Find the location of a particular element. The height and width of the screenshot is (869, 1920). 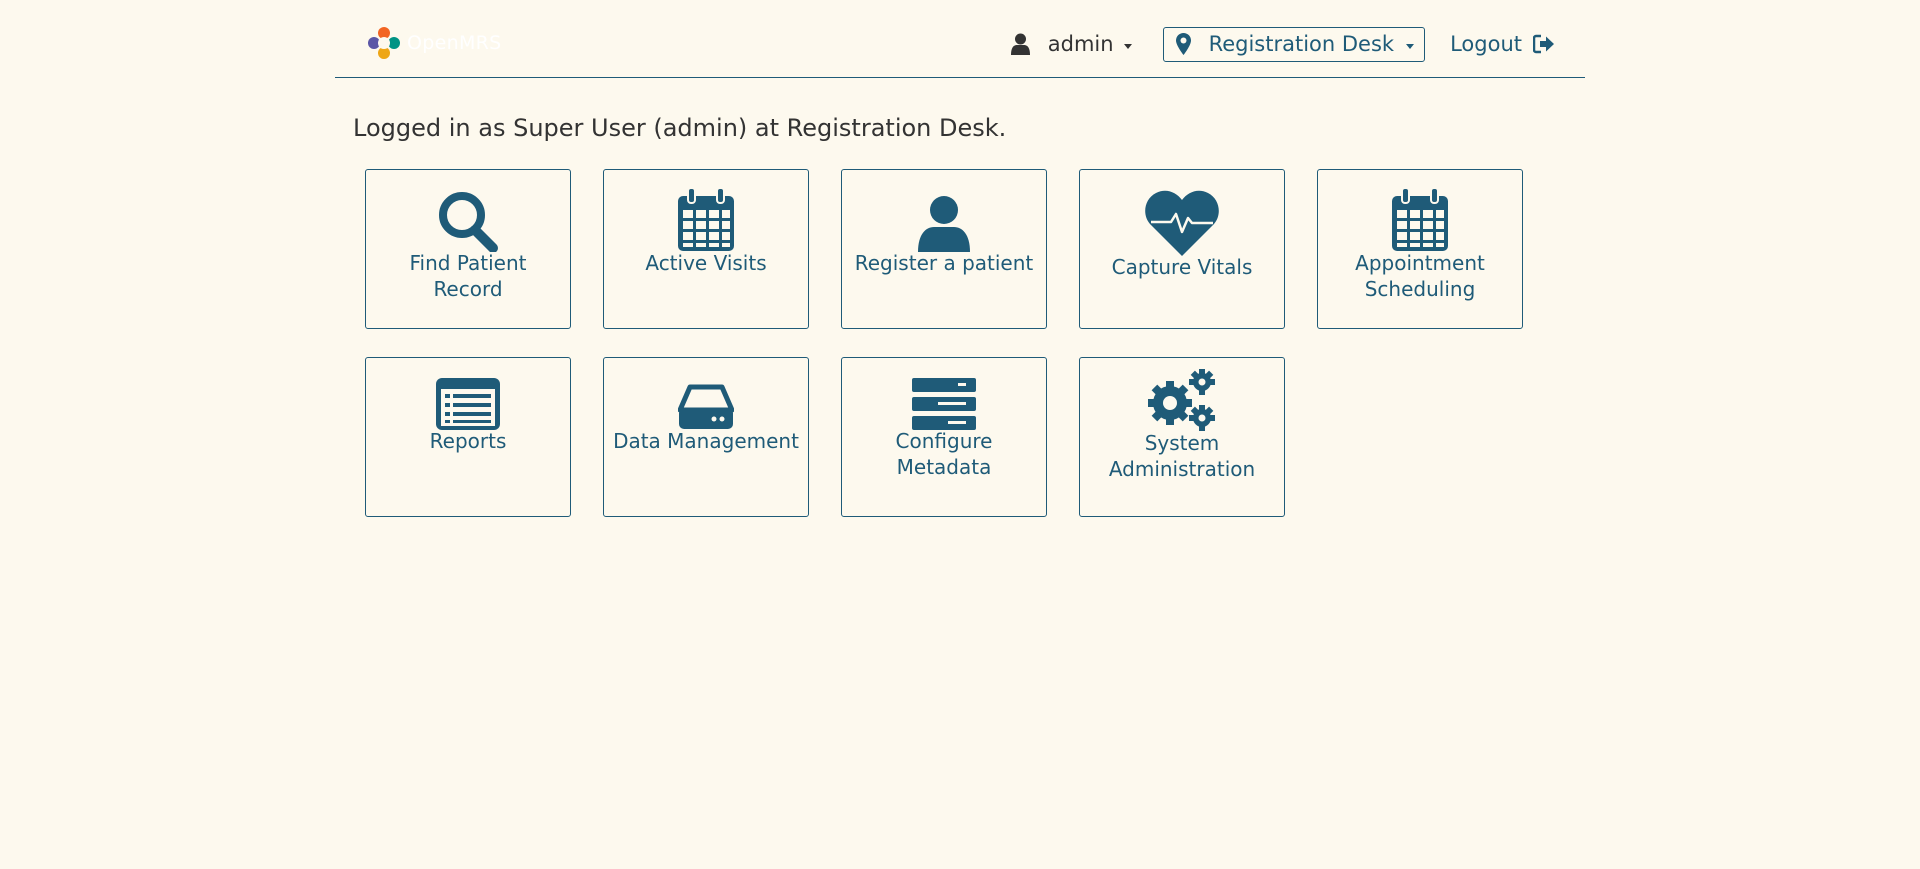

user-menu: admin is located at coordinates (1071, 44).